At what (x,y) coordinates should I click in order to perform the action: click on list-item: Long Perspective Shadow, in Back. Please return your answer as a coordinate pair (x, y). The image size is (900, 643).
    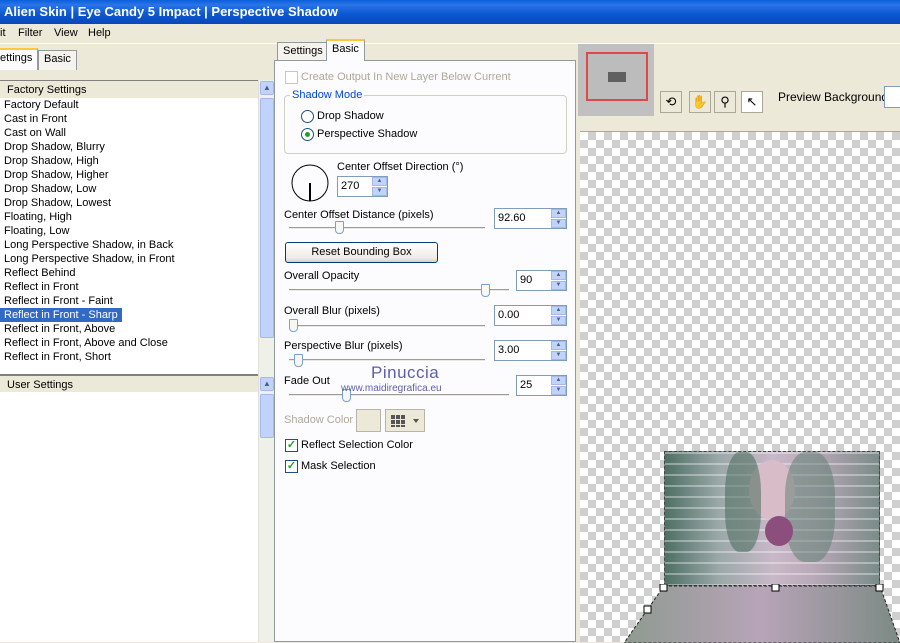
    Looking at the image, I should click on (129, 245).